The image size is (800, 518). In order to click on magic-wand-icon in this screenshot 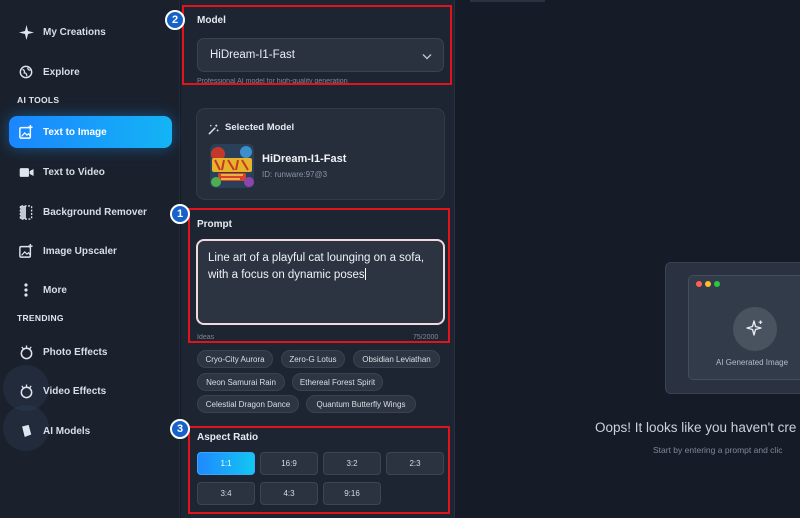, I will do `click(213, 131)`.